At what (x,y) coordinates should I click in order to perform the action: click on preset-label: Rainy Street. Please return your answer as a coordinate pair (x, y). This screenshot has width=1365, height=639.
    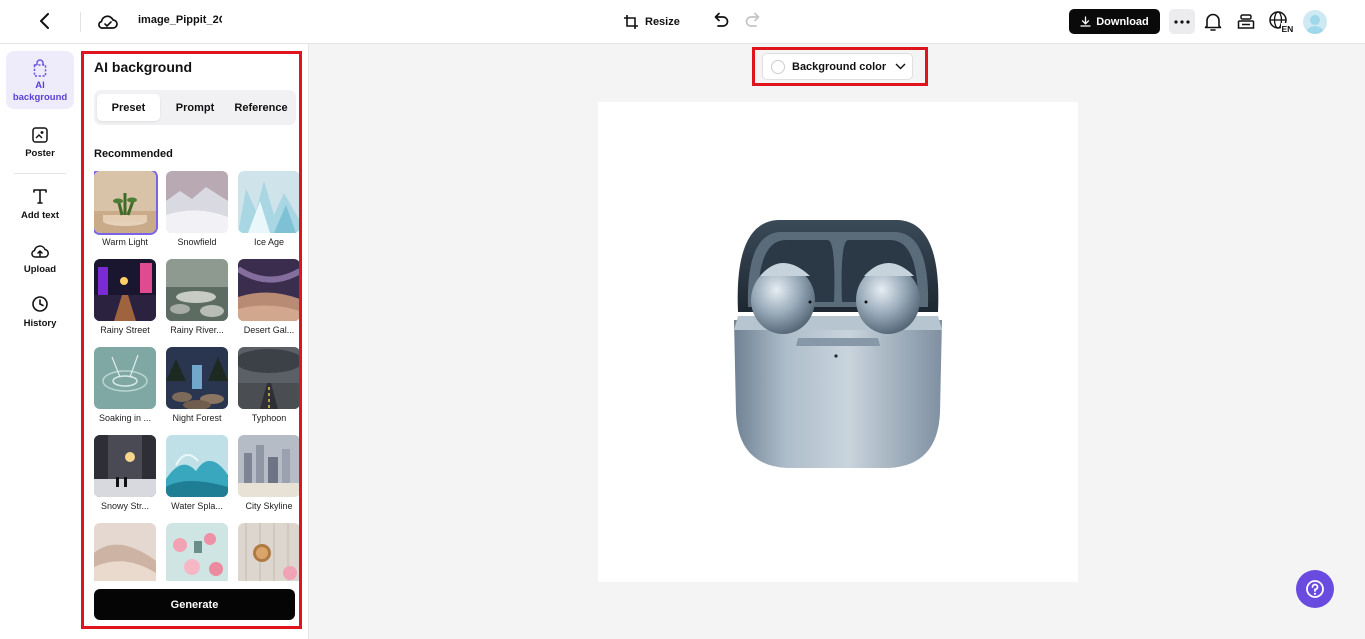
    Looking at the image, I should click on (125, 330).